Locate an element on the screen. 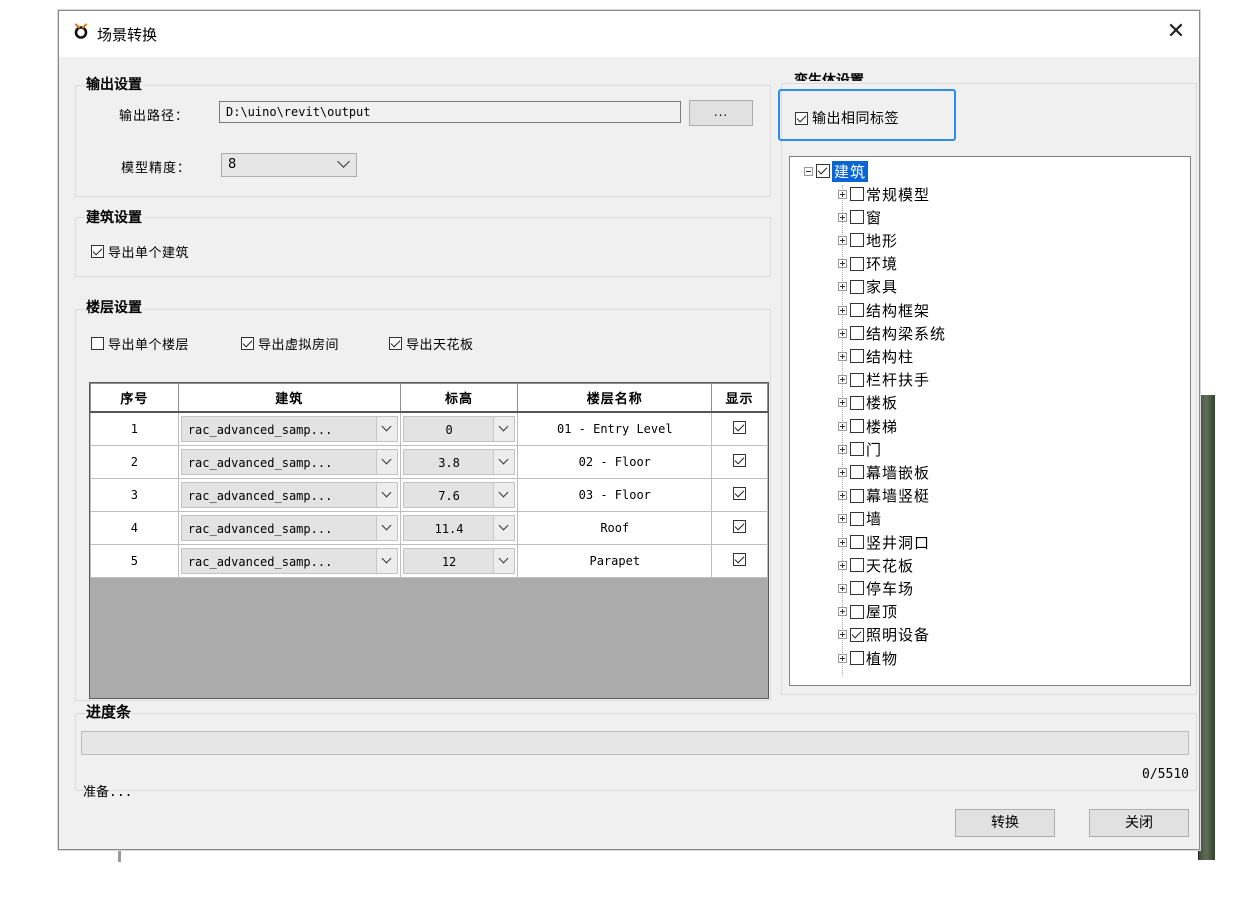 The image size is (1256, 908). tree-item: 屋顶 is located at coordinates (868, 612).